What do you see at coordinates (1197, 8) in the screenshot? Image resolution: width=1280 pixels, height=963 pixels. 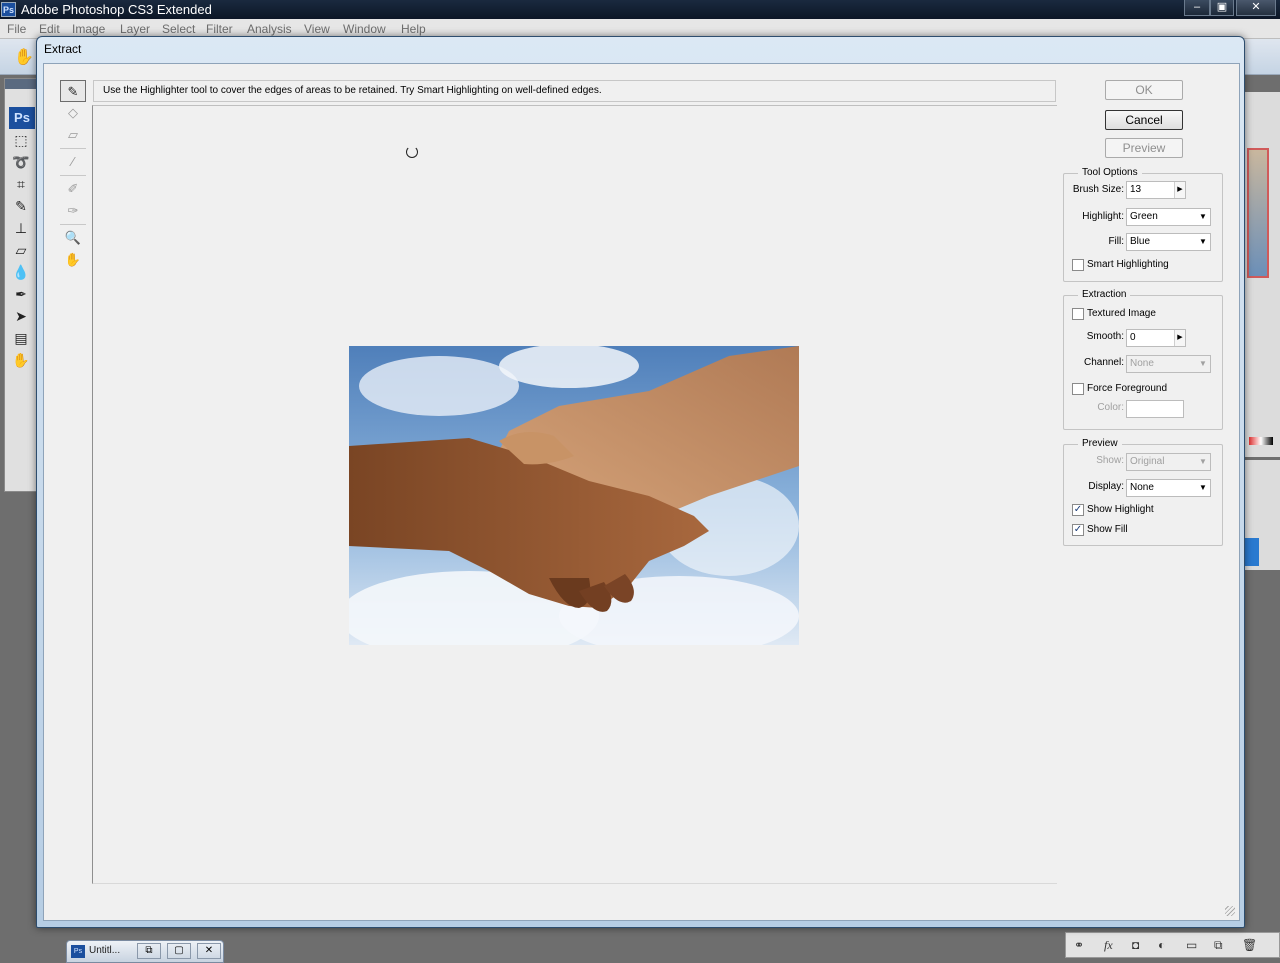 I see `minimize-button: –` at bounding box center [1197, 8].